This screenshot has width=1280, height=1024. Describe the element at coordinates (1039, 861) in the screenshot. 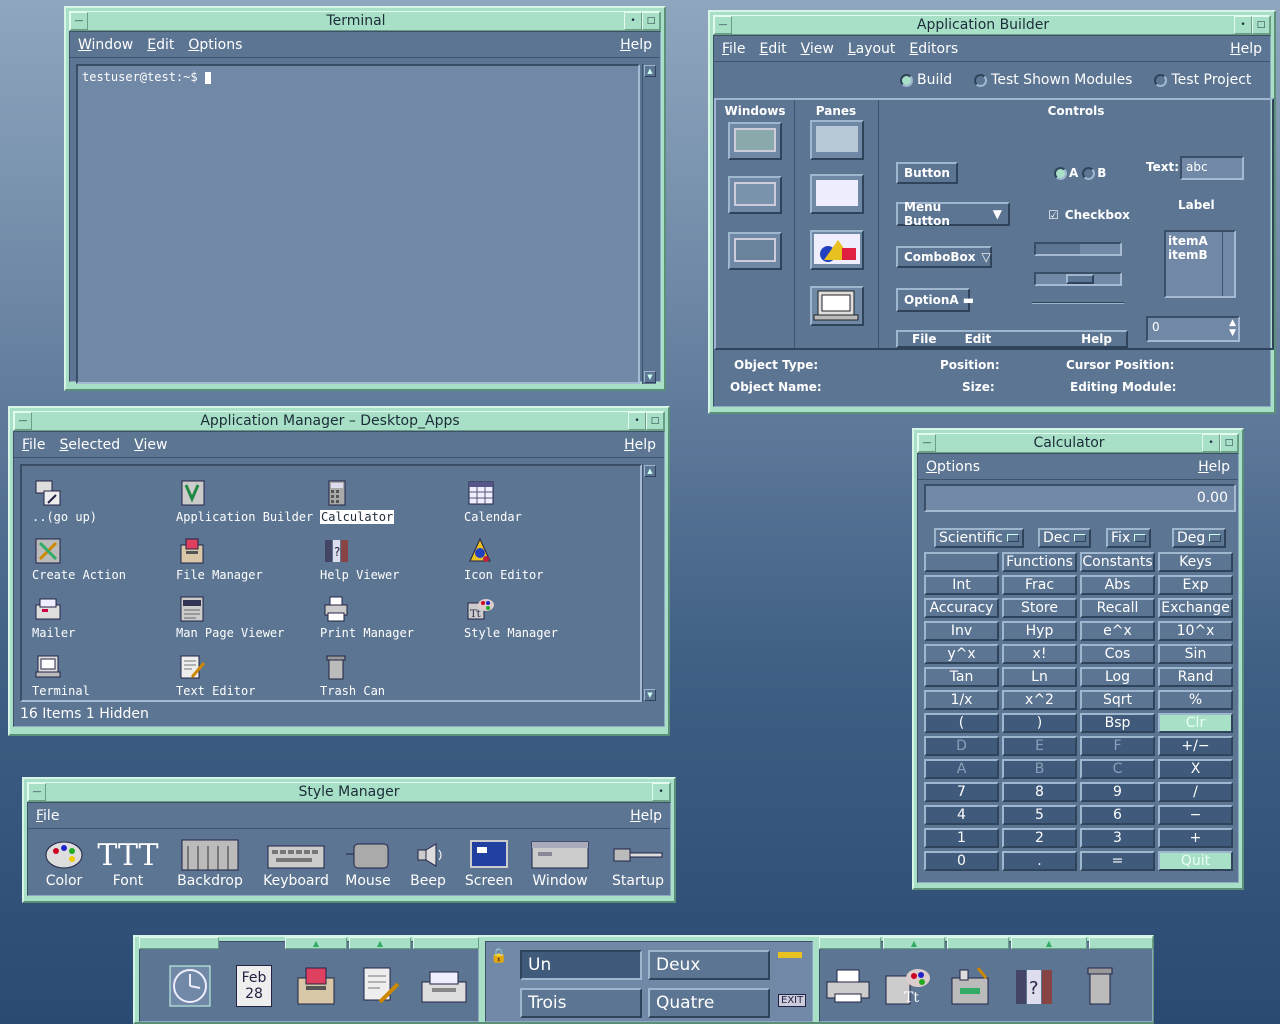

I see `calc-key: .` at that location.